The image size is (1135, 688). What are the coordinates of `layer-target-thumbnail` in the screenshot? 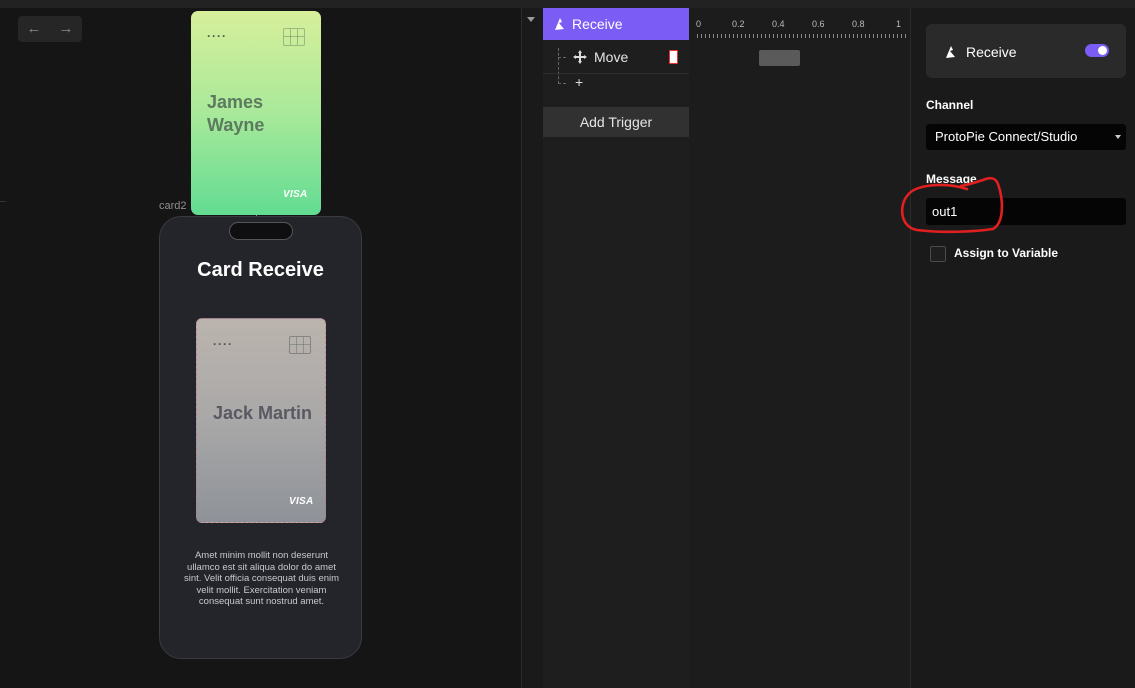 It's located at (673, 57).